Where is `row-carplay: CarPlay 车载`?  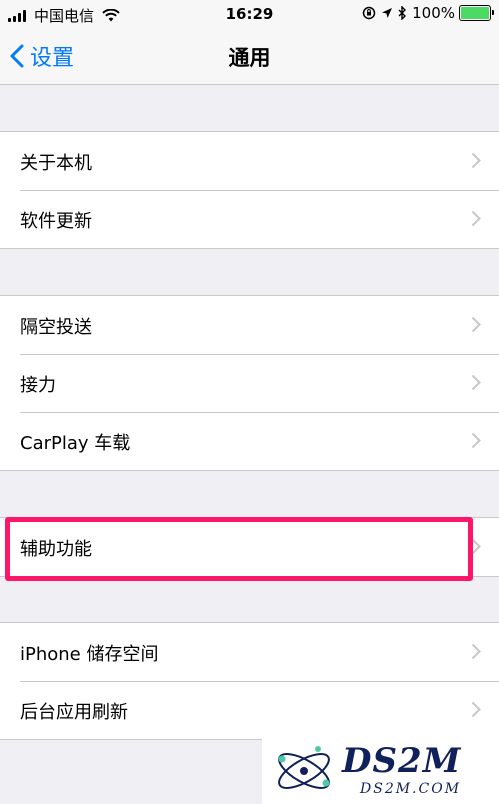 row-carplay: CarPlay 车载 is located at coordinates (249, 441).